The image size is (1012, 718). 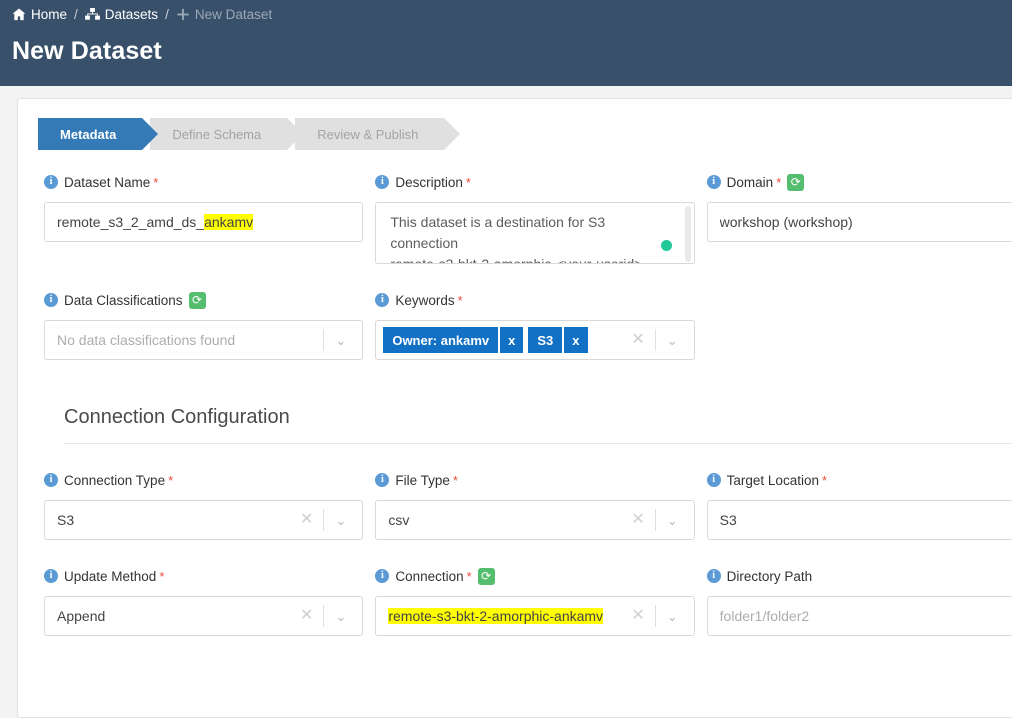 I want to click on directory-path-input: folder1/folder2, so click(x=859, y=616).